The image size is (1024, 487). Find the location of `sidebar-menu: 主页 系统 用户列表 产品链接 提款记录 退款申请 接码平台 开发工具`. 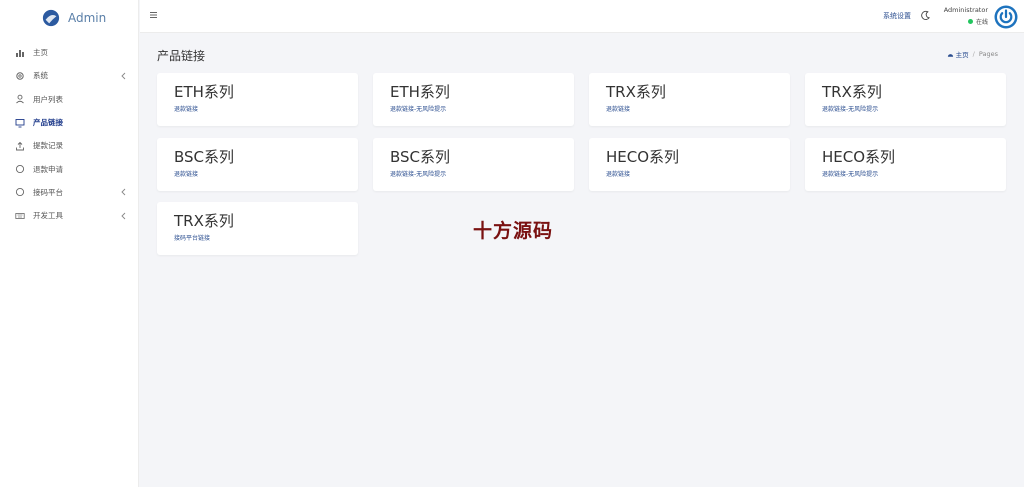

sidebar-menu: 主页 系统 用户列表 产品链接 提款记录 退款申请 接码平台 开发工具 is located at coordinates (69, 134).